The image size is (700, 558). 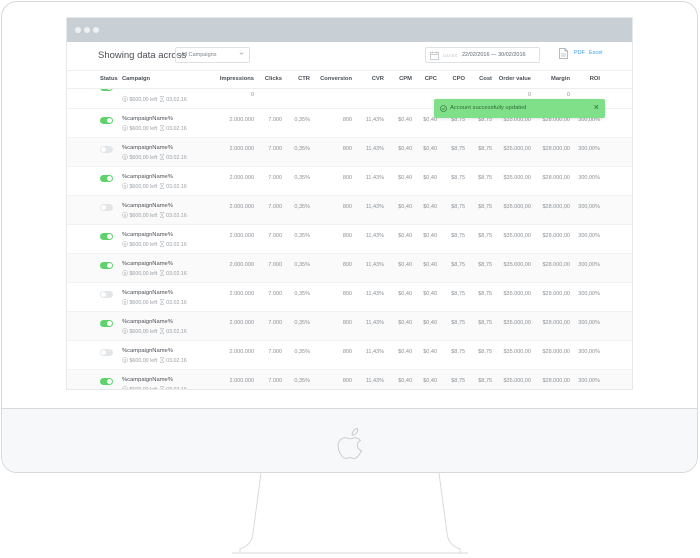 I want to click on chevron-down-icon, so click(x=241, y=53).